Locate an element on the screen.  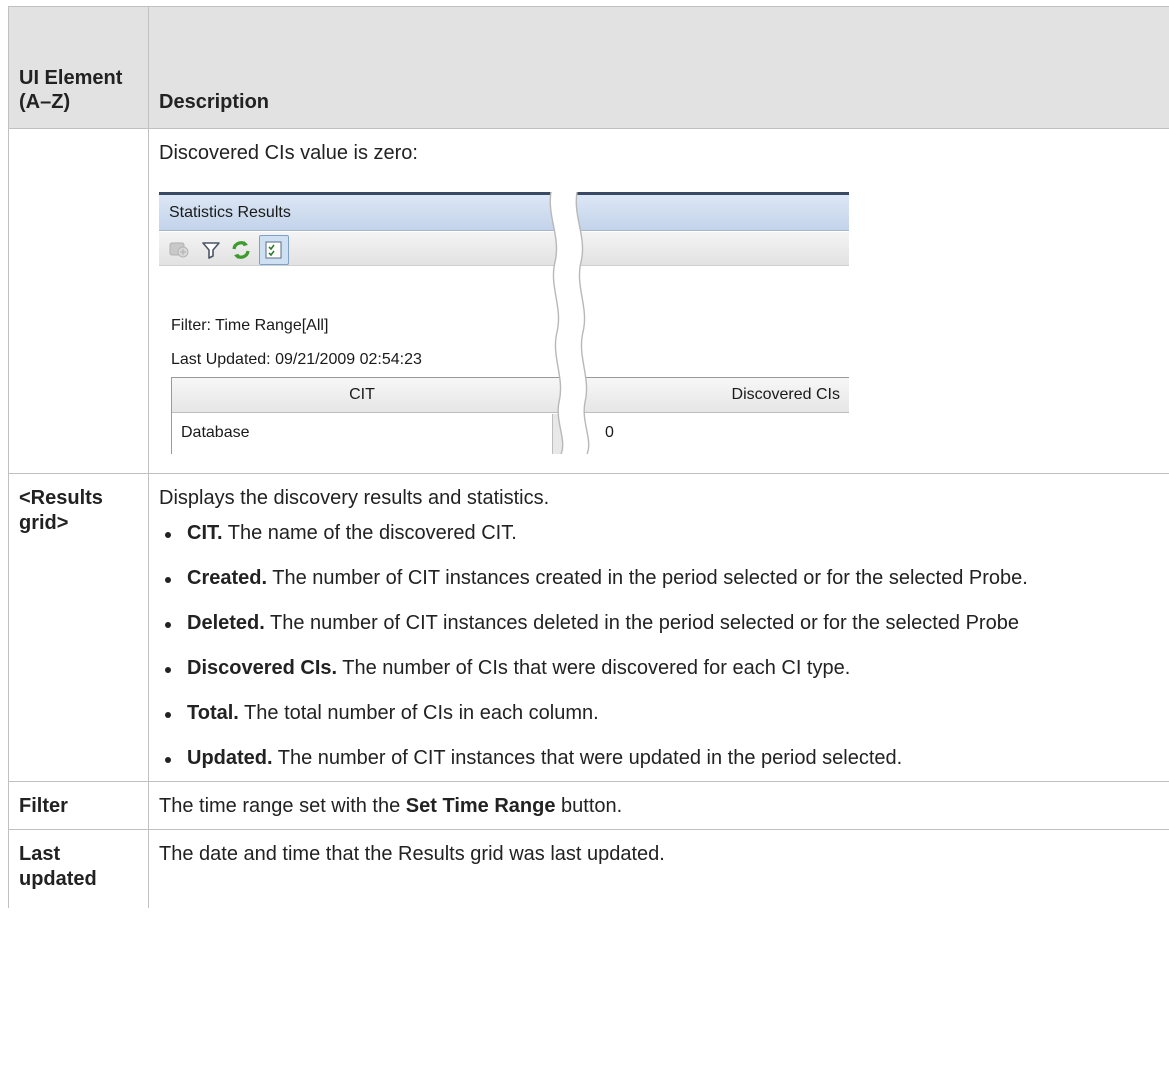
header-description: Description is located at coordinates (658, 67).